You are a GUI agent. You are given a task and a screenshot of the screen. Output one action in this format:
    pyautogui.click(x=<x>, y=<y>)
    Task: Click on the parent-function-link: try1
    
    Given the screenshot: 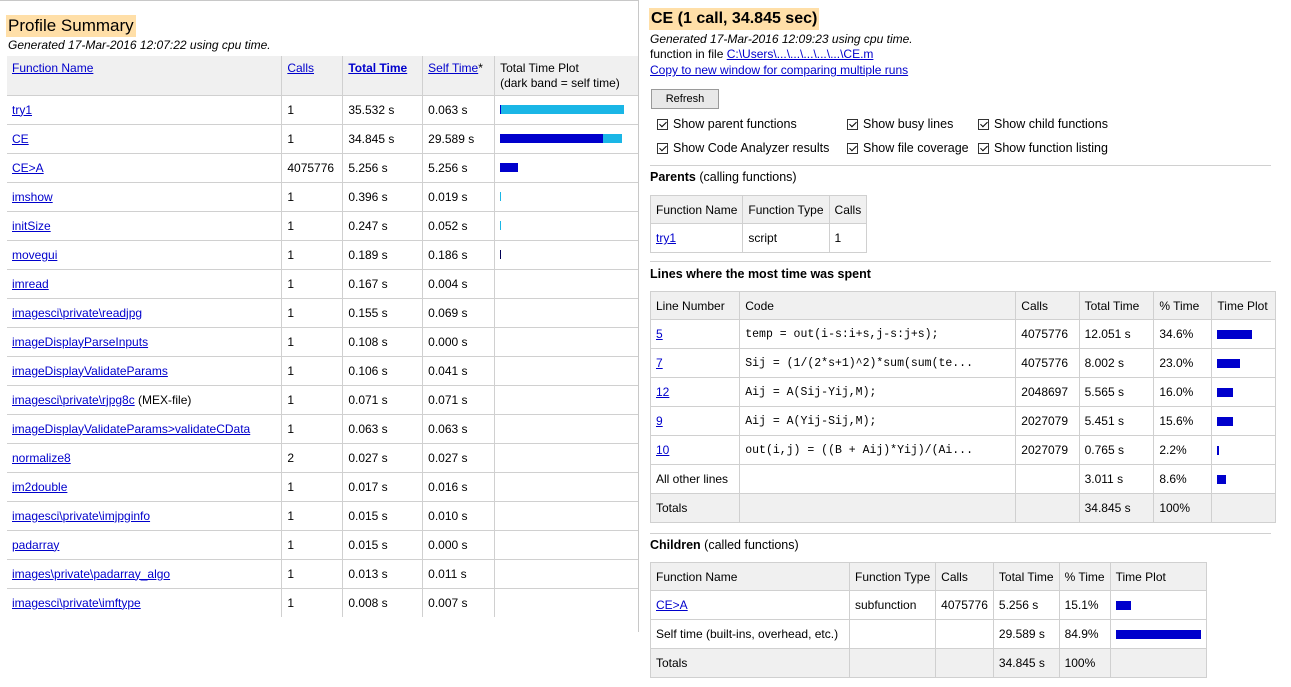 What is the action you would take?
    pyautogui.click(x=666, y=238)
    